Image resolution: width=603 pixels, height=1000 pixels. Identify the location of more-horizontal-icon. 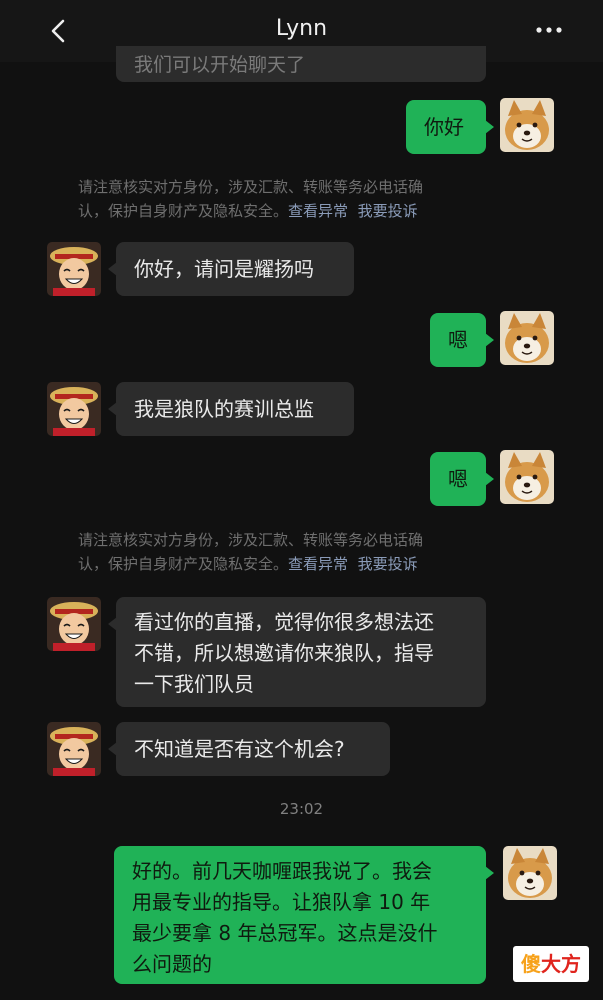
(549, 30).